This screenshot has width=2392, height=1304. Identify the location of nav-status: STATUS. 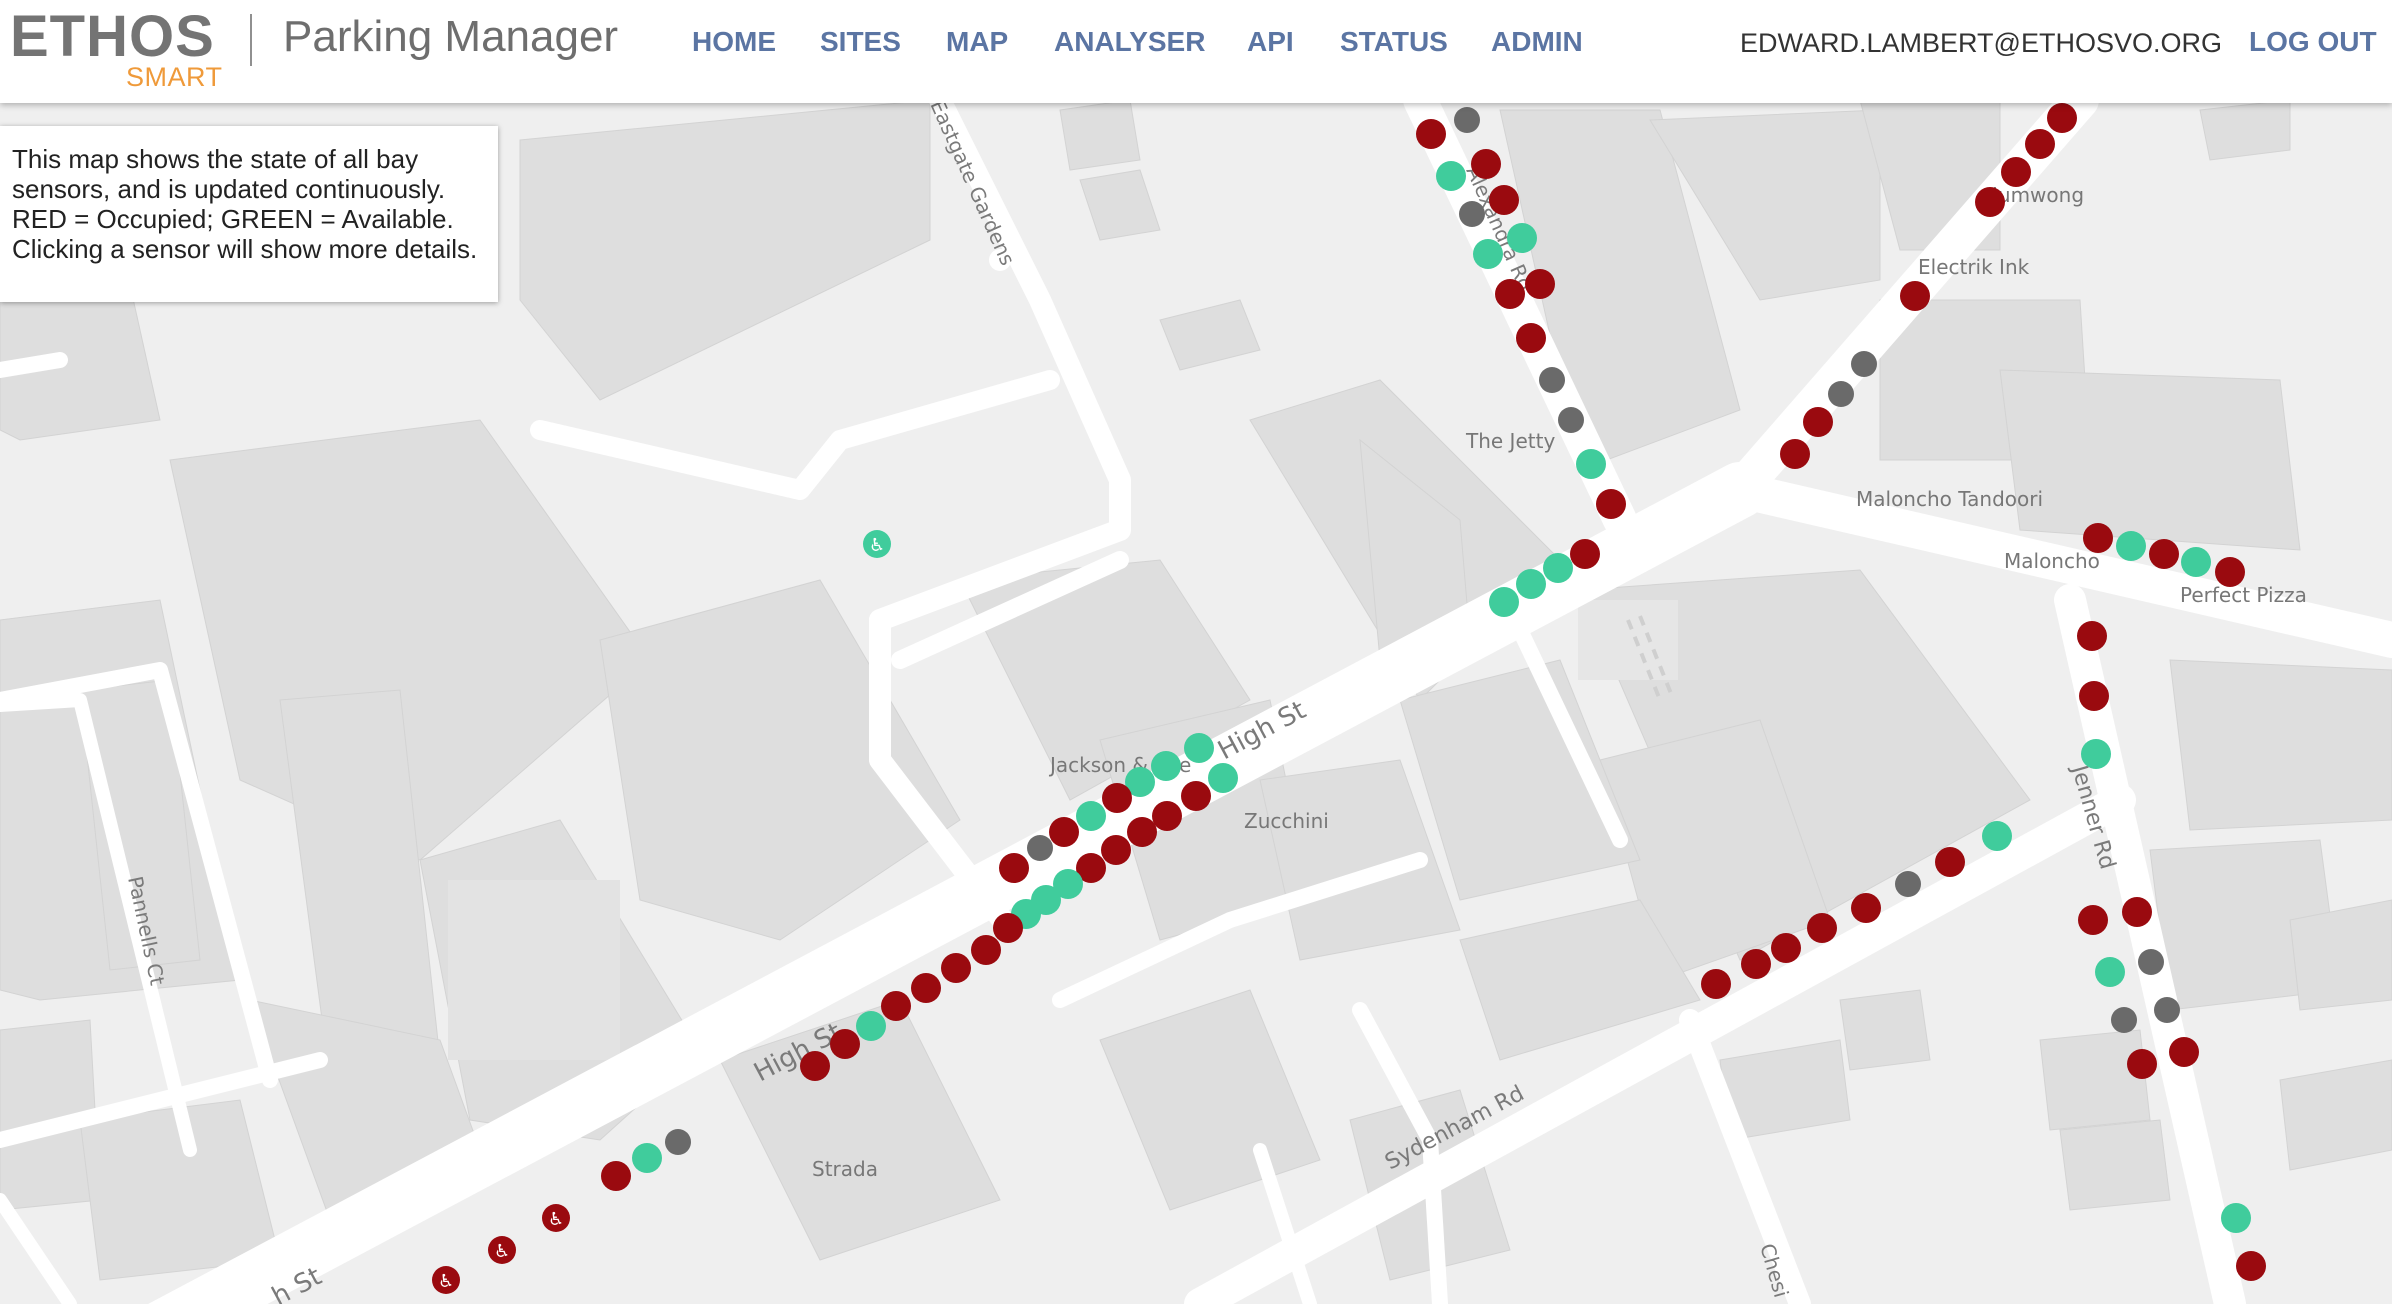
(1394, 42).